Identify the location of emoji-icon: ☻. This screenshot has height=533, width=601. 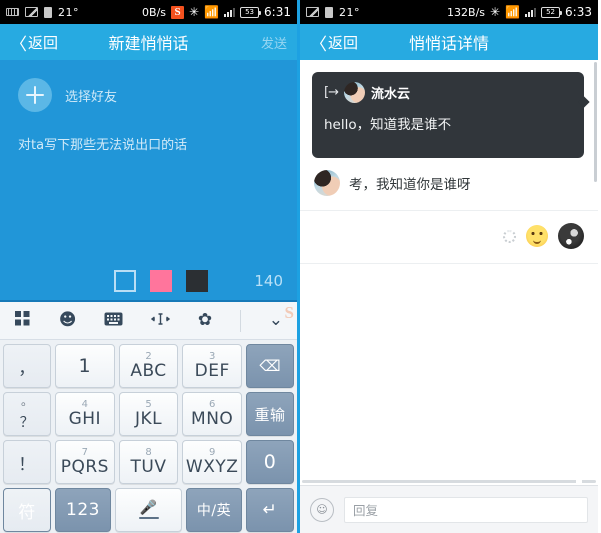
(68, 320).